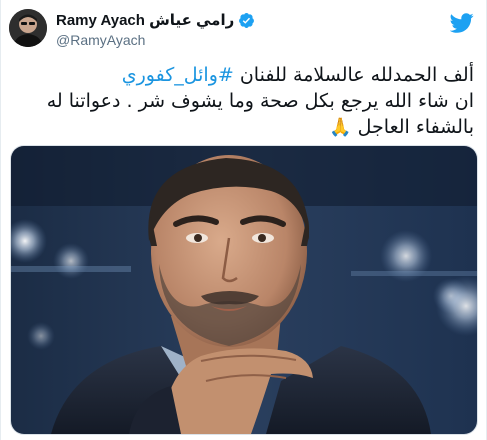  I want to click on twitter-bird-icon, so click(462, 23).